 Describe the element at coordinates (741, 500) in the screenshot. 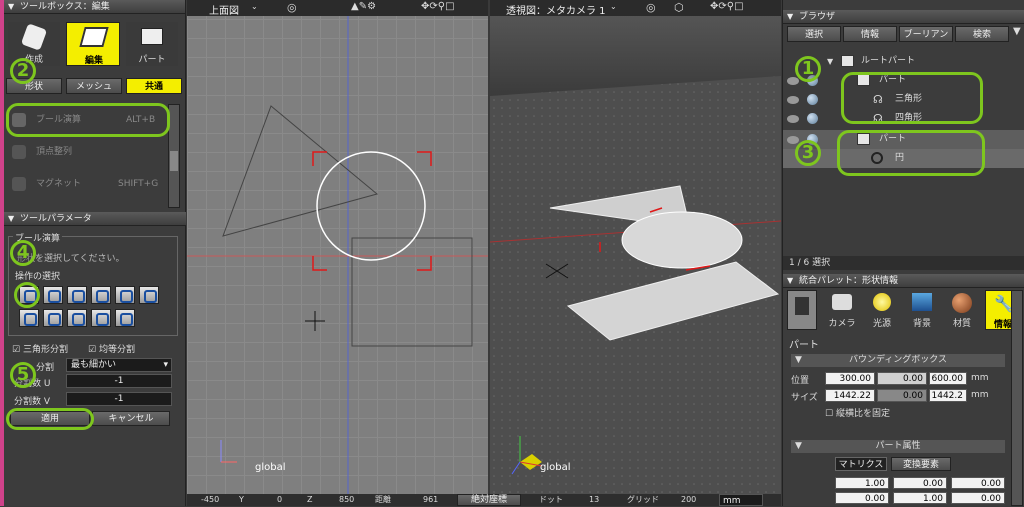

I see `unit-select: mm` at that location.